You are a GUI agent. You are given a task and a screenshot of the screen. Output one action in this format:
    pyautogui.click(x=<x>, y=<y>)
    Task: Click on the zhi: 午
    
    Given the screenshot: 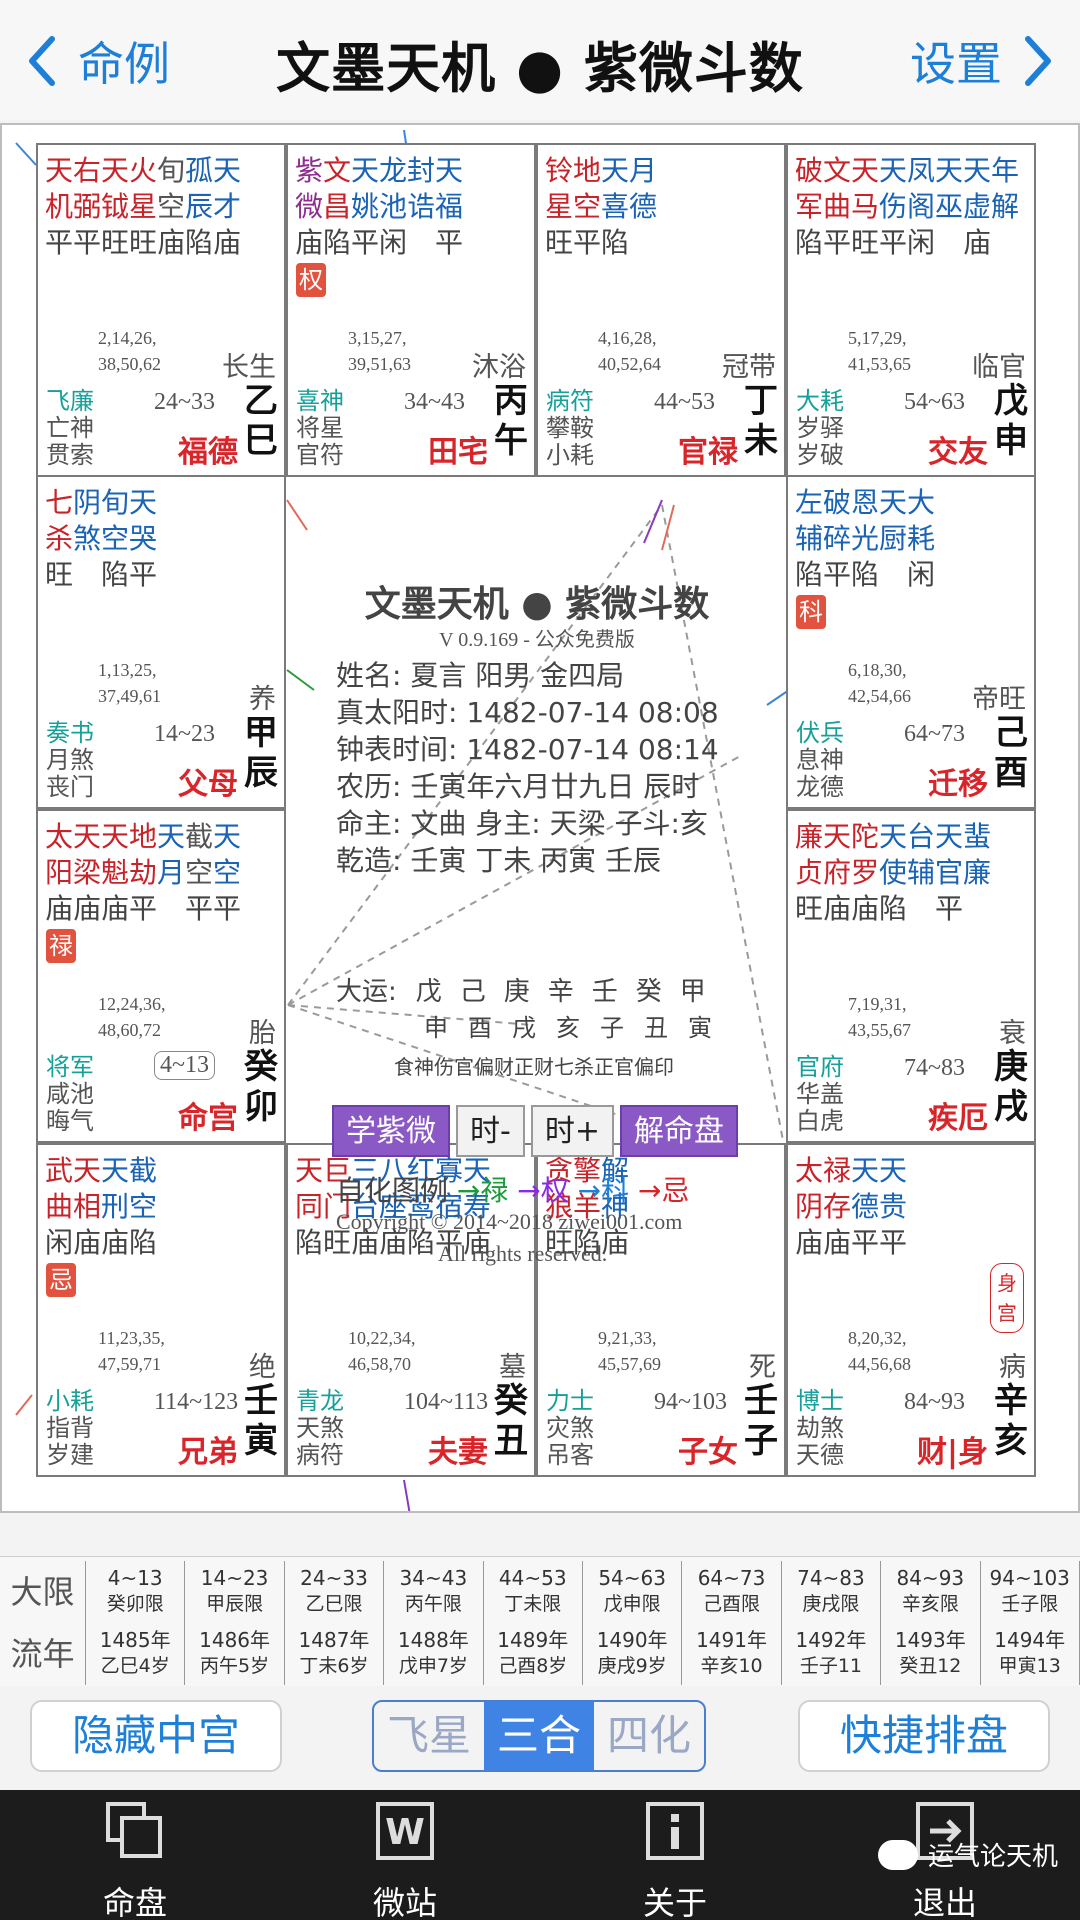 What is the action you would take?
    pyautogui.click(x=511, y=441)
    